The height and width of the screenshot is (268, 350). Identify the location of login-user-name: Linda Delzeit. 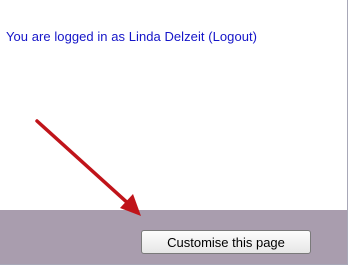
(167, 36).